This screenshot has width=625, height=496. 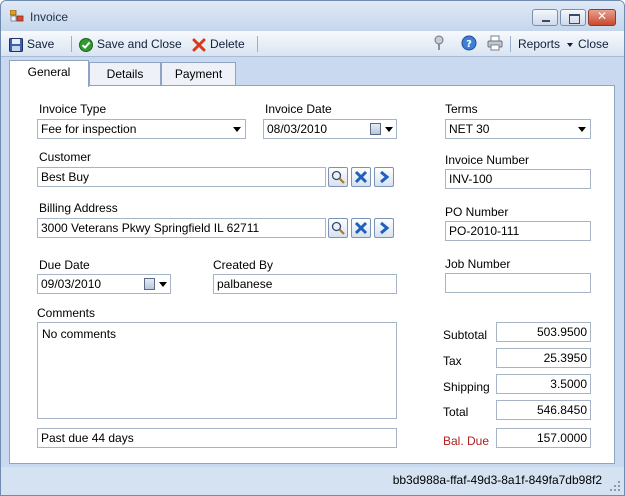 What do you see at coordinates (545, 17) in the screenshot?
I see `minimize-button` at bounding box center [545, 17].